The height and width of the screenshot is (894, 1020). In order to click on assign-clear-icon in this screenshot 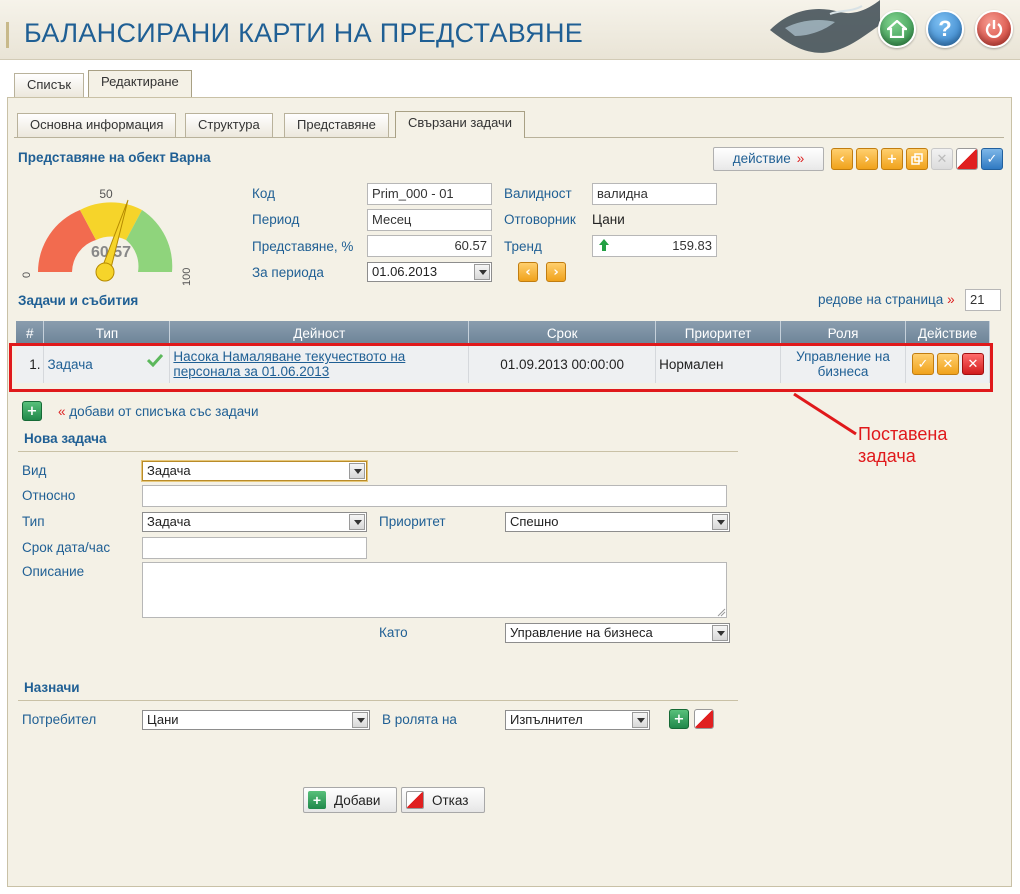, I will do `click(704, 719)`.